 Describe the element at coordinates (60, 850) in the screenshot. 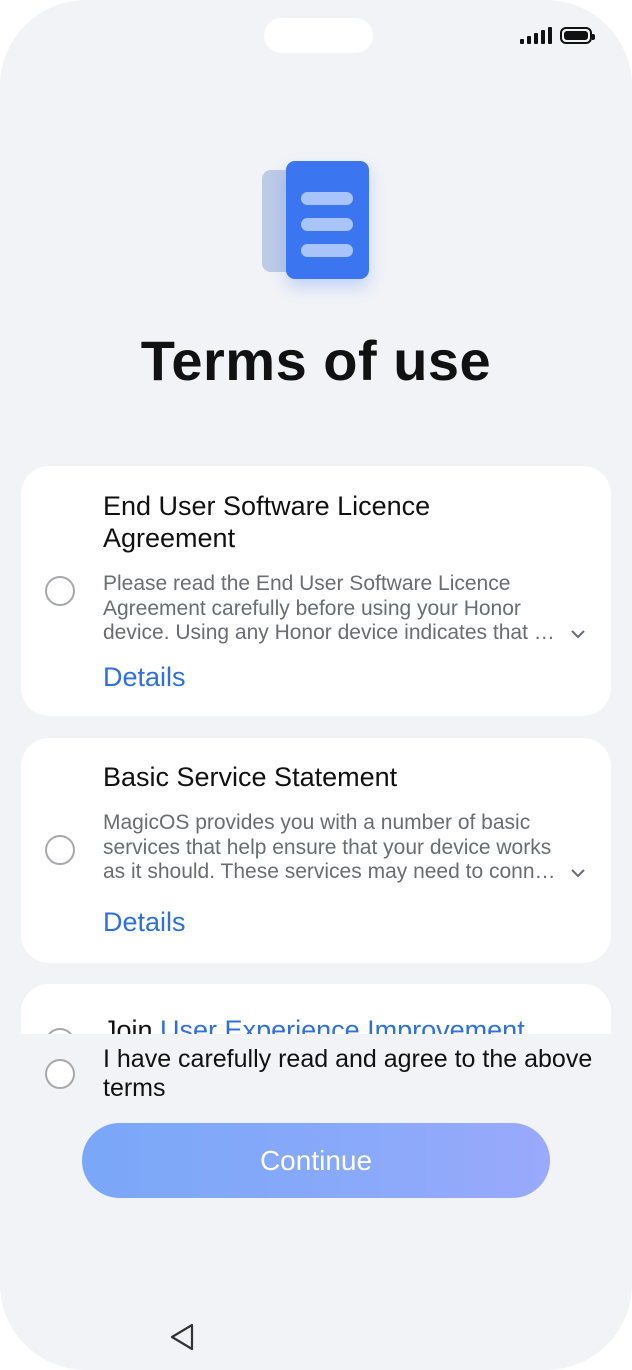

I see `basic-service-radio` at that location.